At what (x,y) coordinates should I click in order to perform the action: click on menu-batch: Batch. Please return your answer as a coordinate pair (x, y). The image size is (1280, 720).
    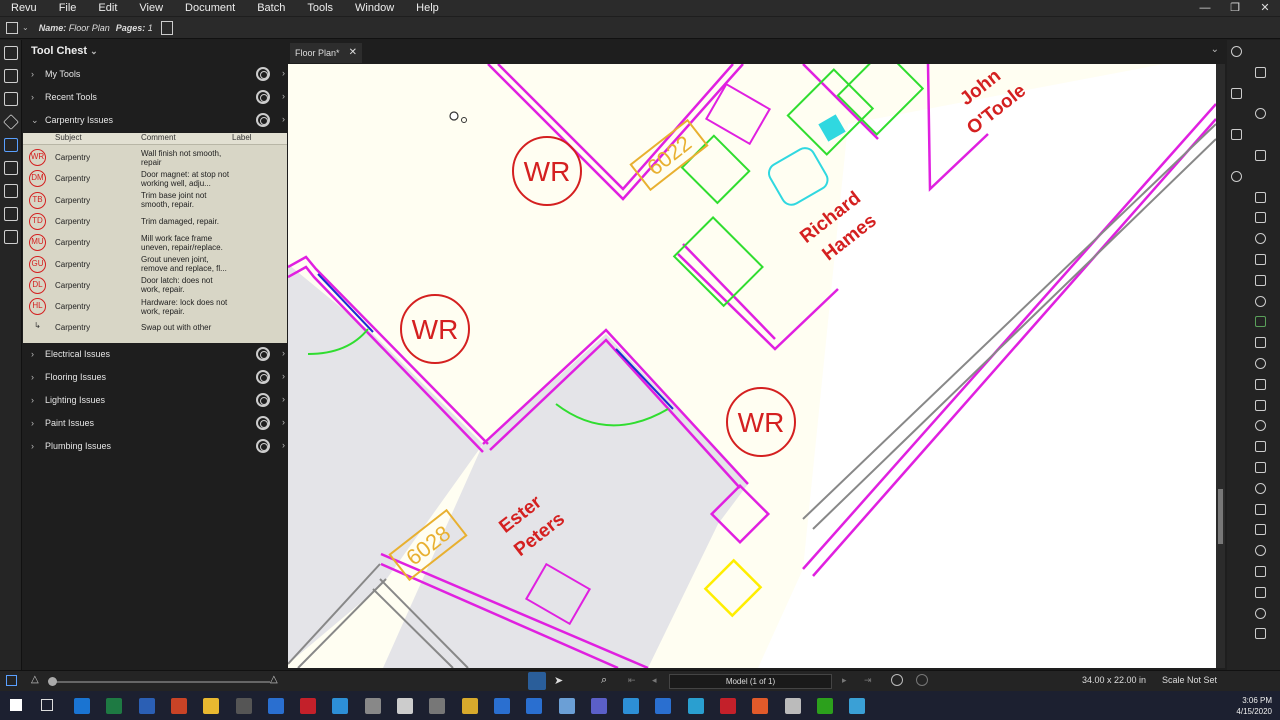
    Looking at the image, I should click on (271, 8).